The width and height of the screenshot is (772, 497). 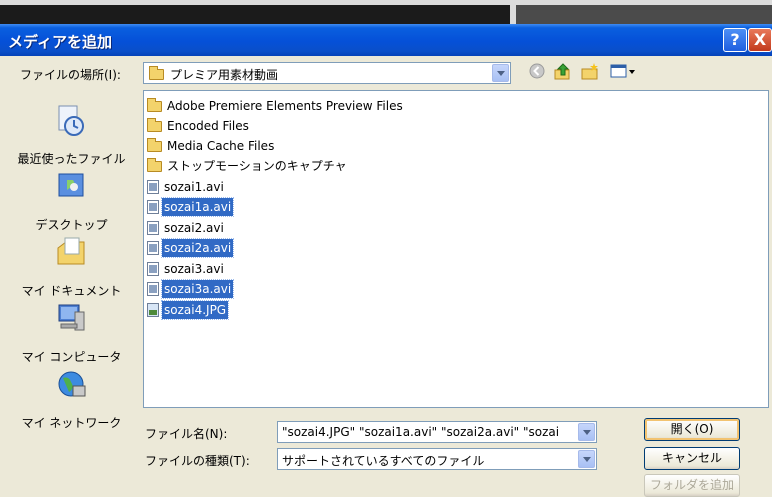 I want to click on list-item: sozai3.avi, so click(x=186, y=269).